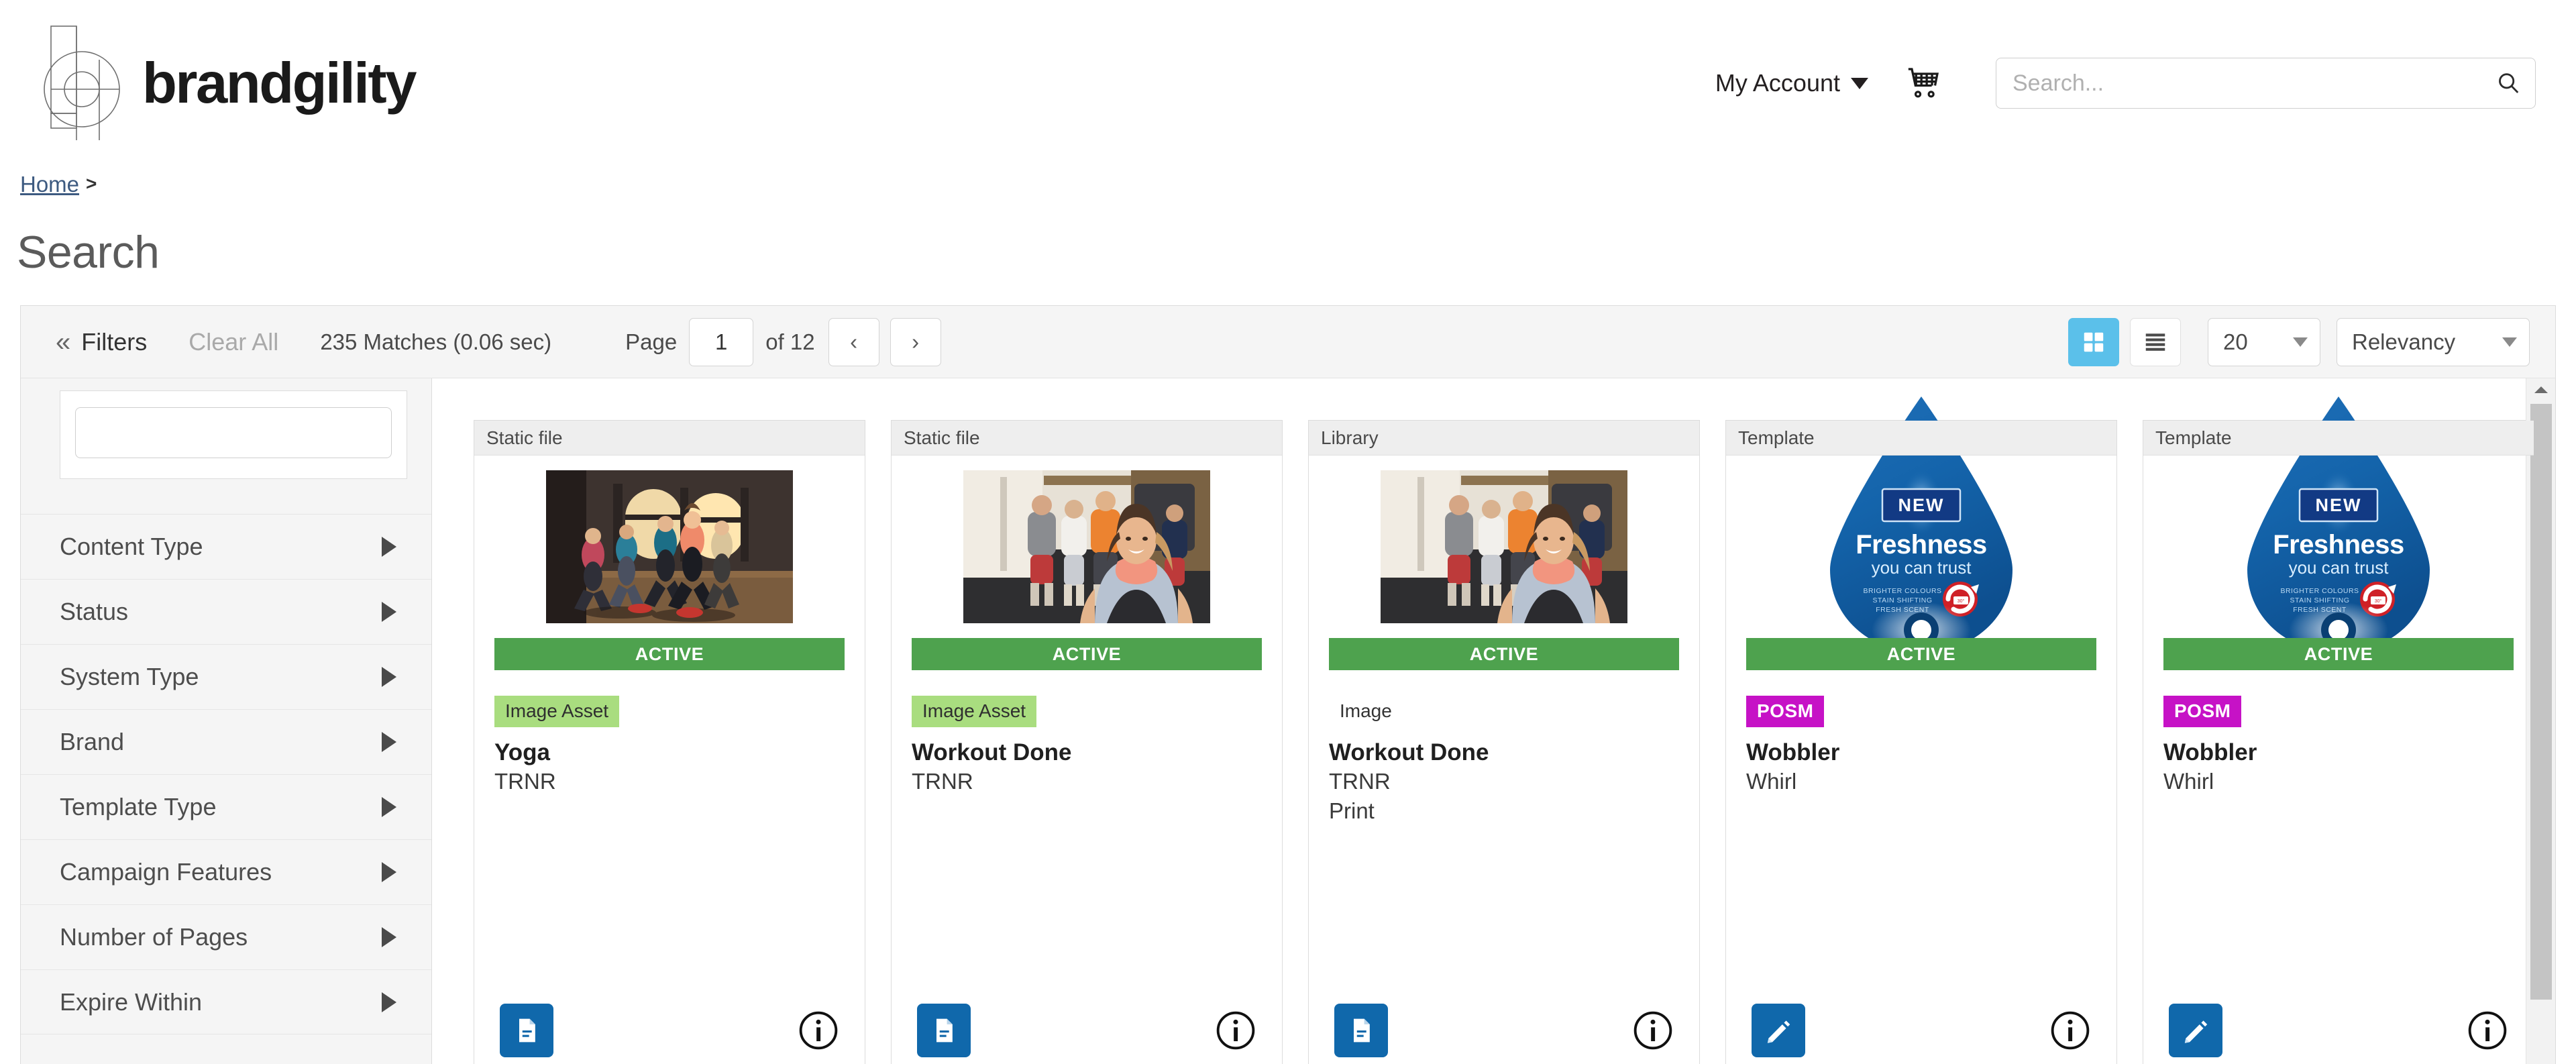 The height and width of the screenshot is (1064, 2576). I want to click on facet-label: Campaign Features, so click(166, 872).